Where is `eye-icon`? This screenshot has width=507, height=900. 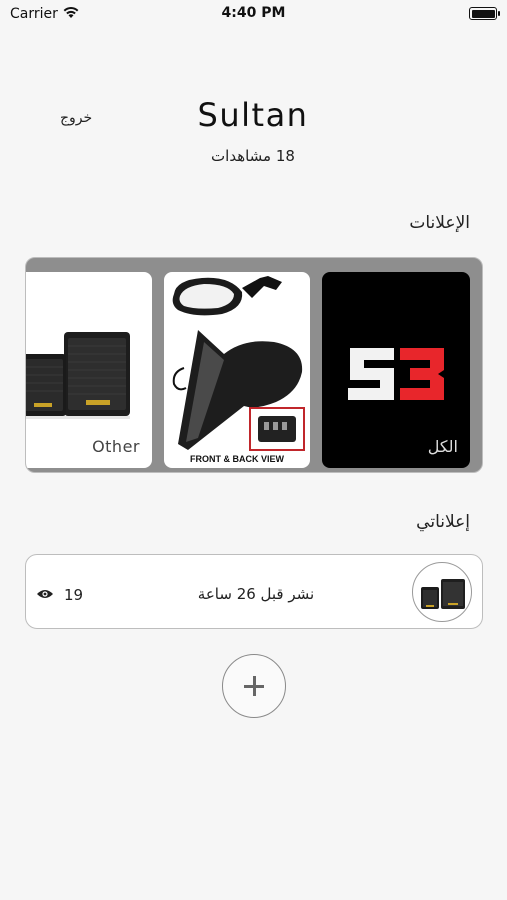 eye-icon is located at coordinates (45, 594).